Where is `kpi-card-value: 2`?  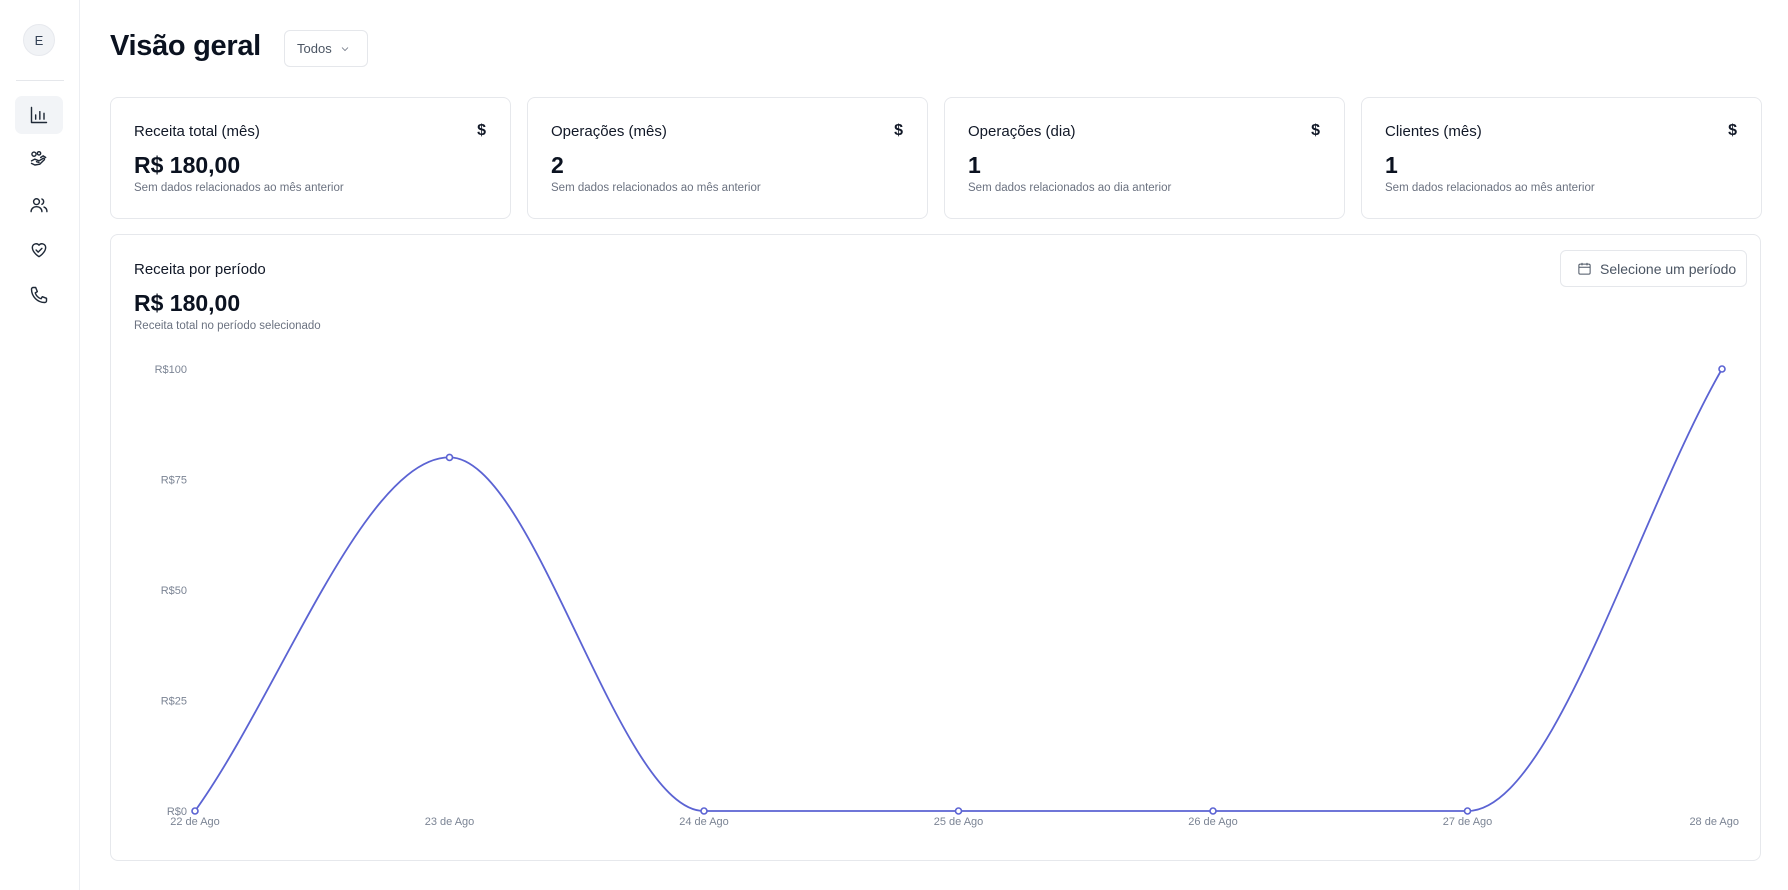 kpi-card-value: 2 is located at coordinates (557, 165).